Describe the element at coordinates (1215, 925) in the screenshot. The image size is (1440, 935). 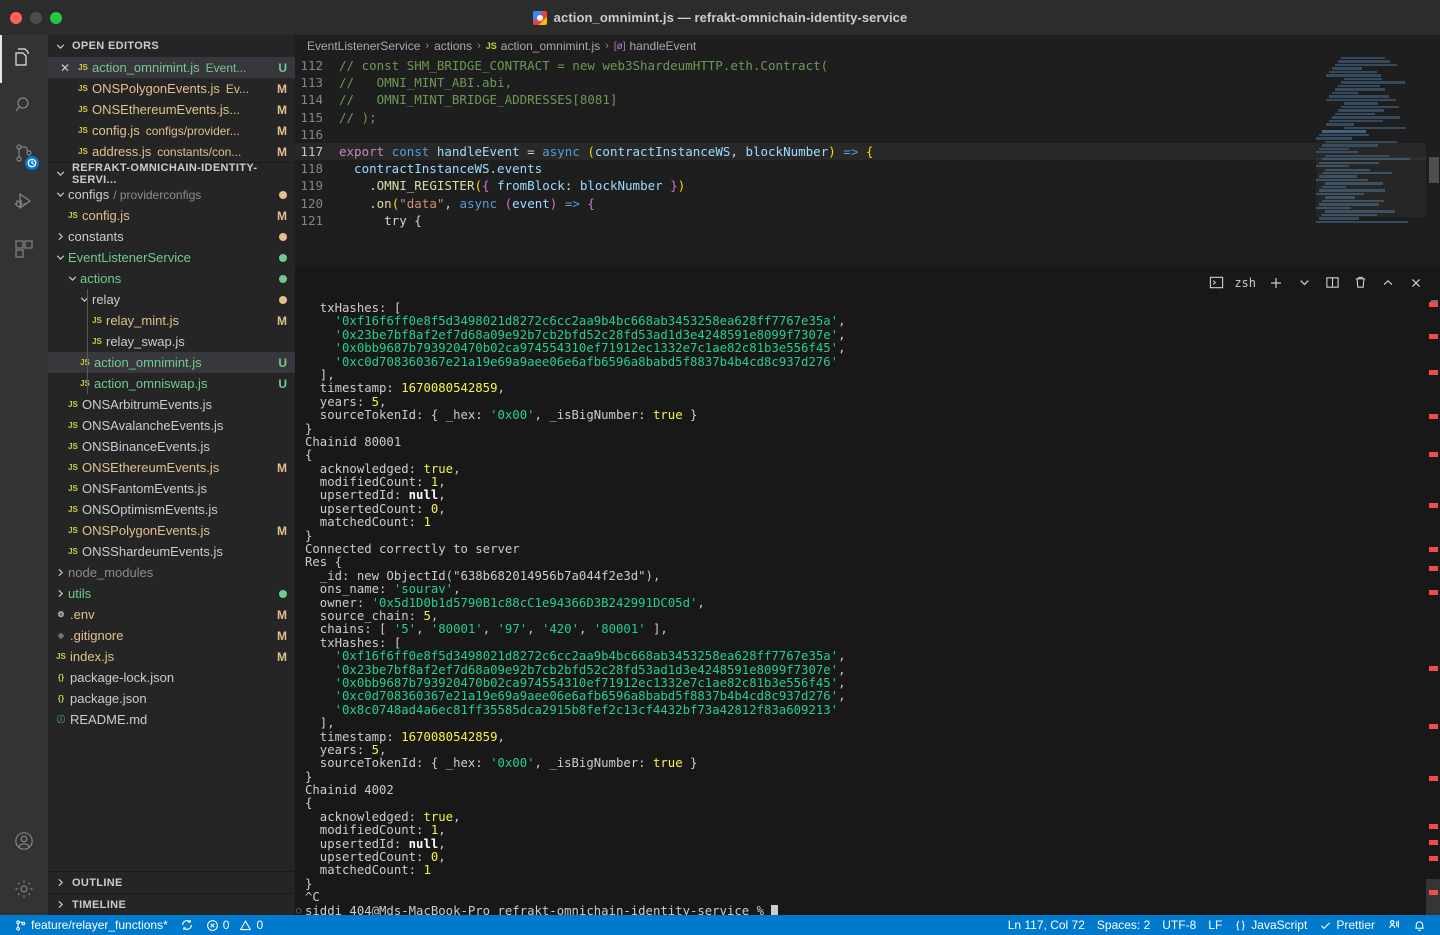
I see `status-eol: LF` at that location.